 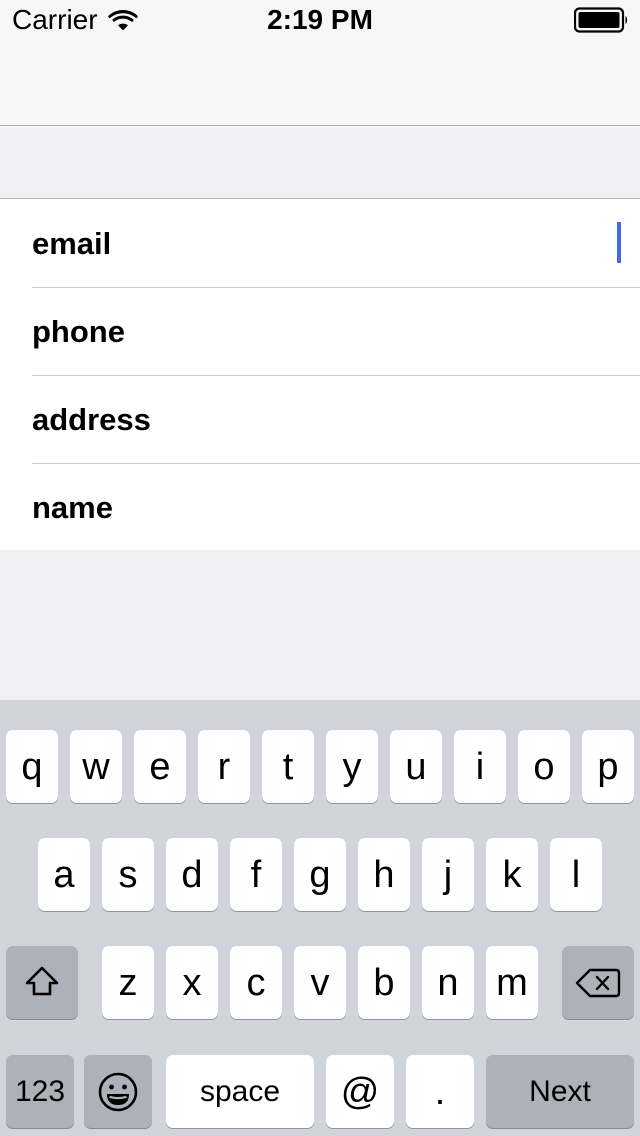 What do you see at coordinates (544, 766) in the screenshot?
I see `key-o: o` at bounding box center [544, 766].